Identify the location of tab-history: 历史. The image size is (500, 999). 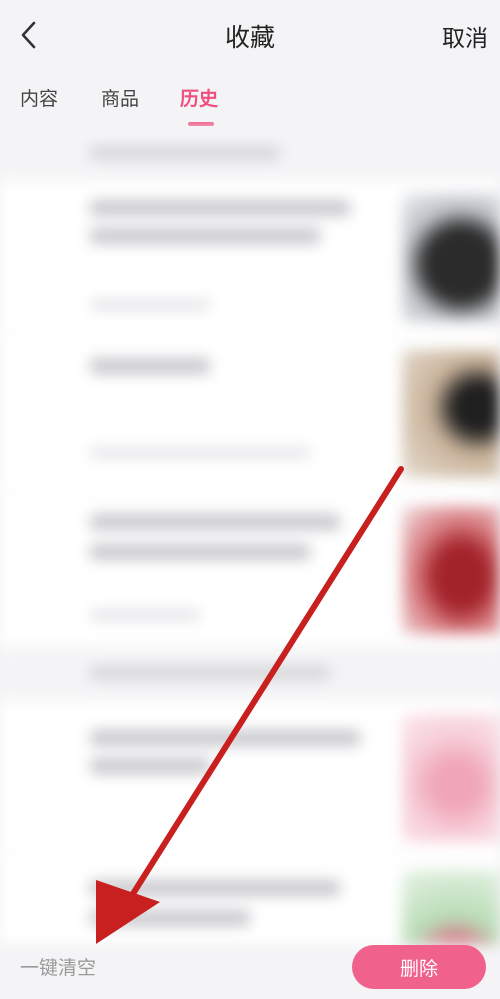
(199, 97).